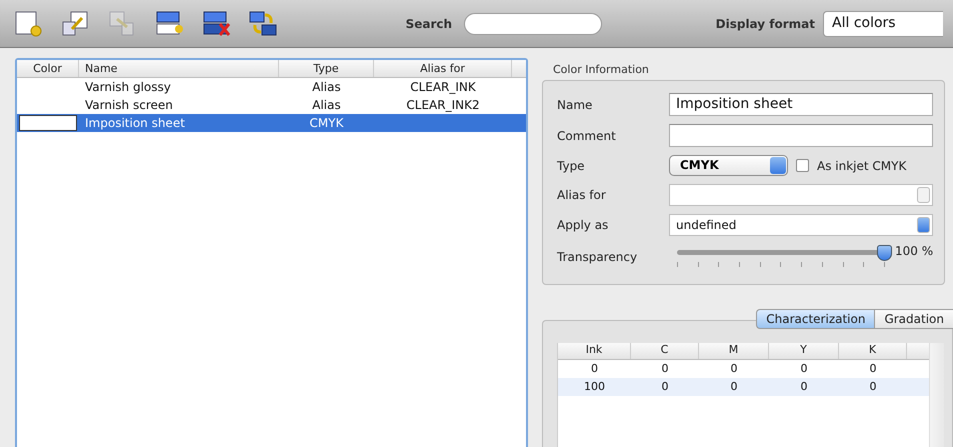 This screenshot has height=447, width=953. I want to click on display-format-label: Display format, so click(766, 23).